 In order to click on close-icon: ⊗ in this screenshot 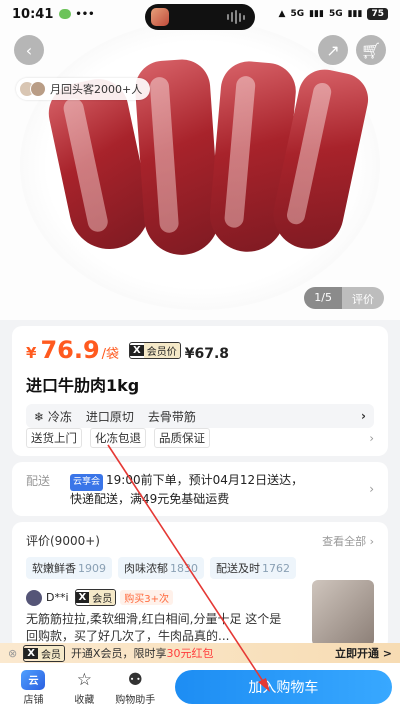, I will do `click(12, 653)`.